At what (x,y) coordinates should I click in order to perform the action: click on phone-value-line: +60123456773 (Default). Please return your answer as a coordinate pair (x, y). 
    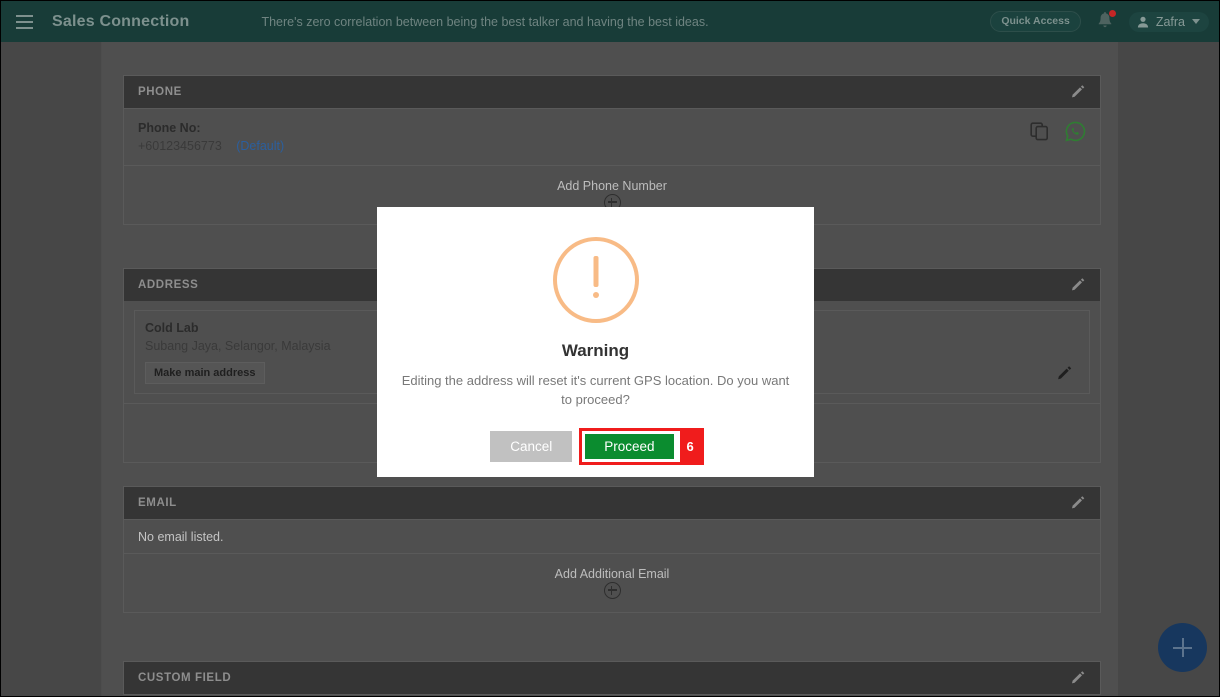
    Looking at the image, I should click on (612, 146).